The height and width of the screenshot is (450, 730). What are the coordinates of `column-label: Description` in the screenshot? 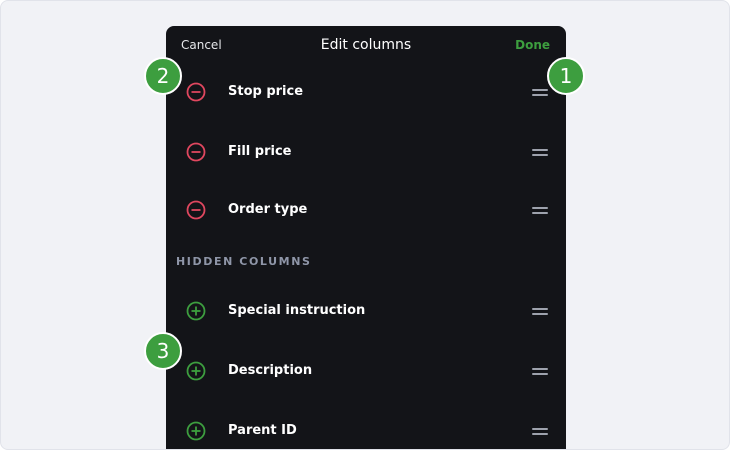 It's located at (270, 370).